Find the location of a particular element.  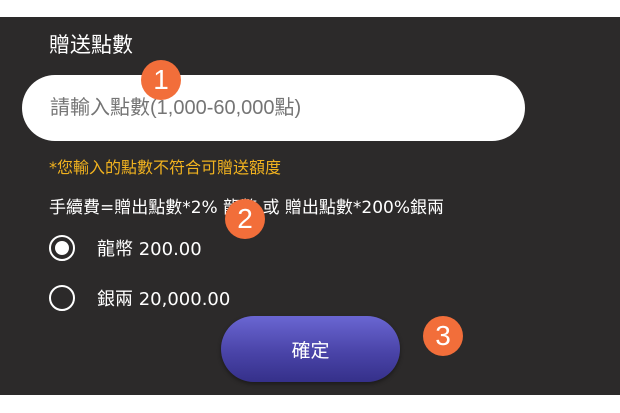

radio-checked-icon is located at coordinates (62, 248).